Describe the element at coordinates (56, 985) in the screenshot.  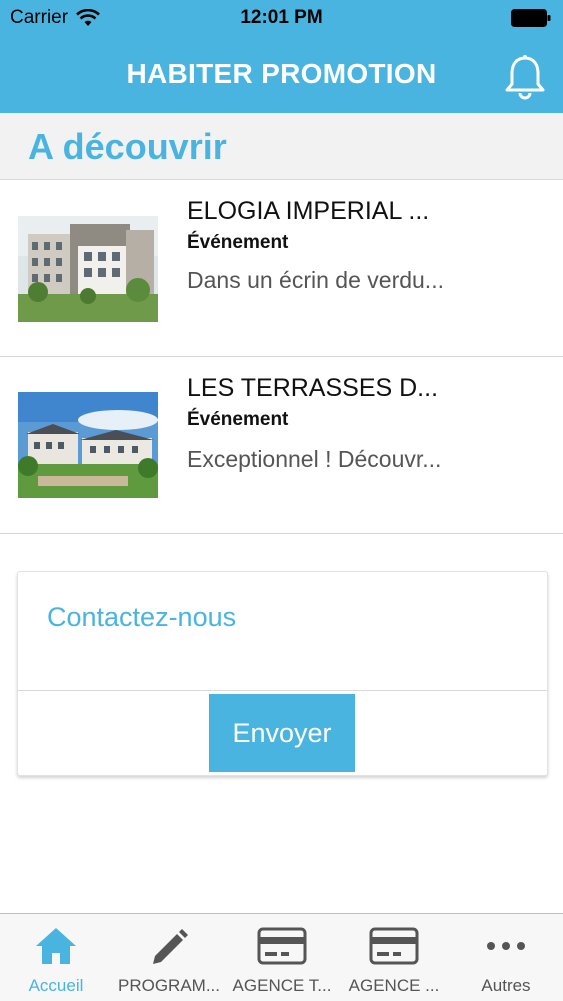
I see `tab-label: Accueil` at that location.